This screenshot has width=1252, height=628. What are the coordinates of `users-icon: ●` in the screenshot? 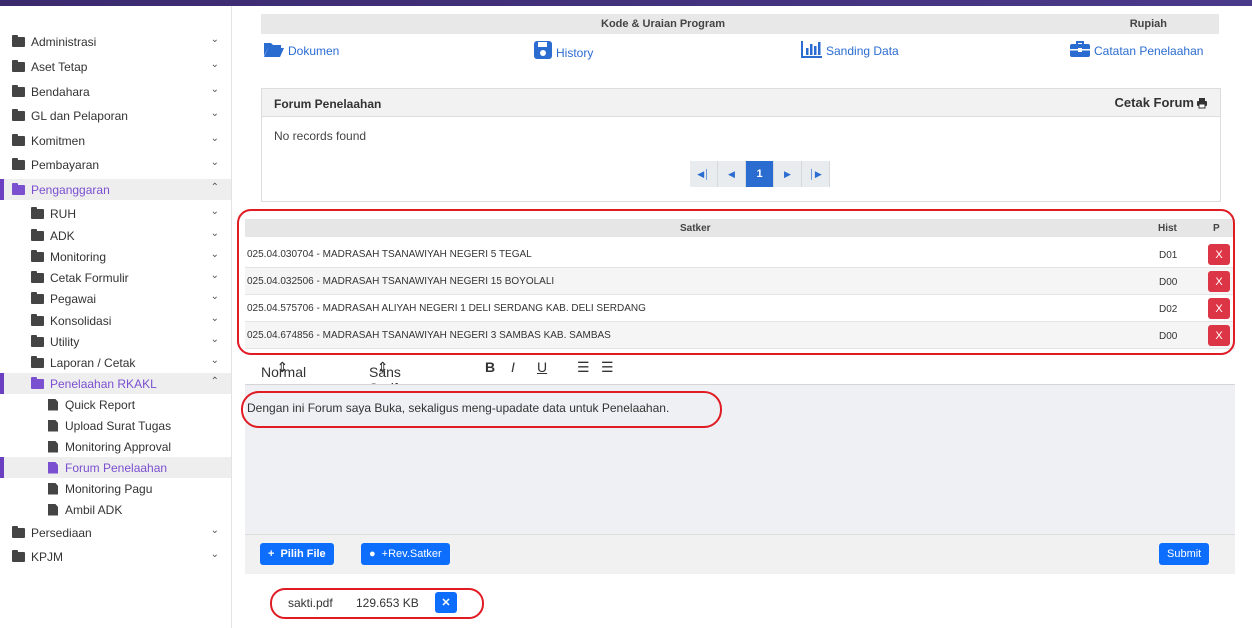 It's located at (372, 554).